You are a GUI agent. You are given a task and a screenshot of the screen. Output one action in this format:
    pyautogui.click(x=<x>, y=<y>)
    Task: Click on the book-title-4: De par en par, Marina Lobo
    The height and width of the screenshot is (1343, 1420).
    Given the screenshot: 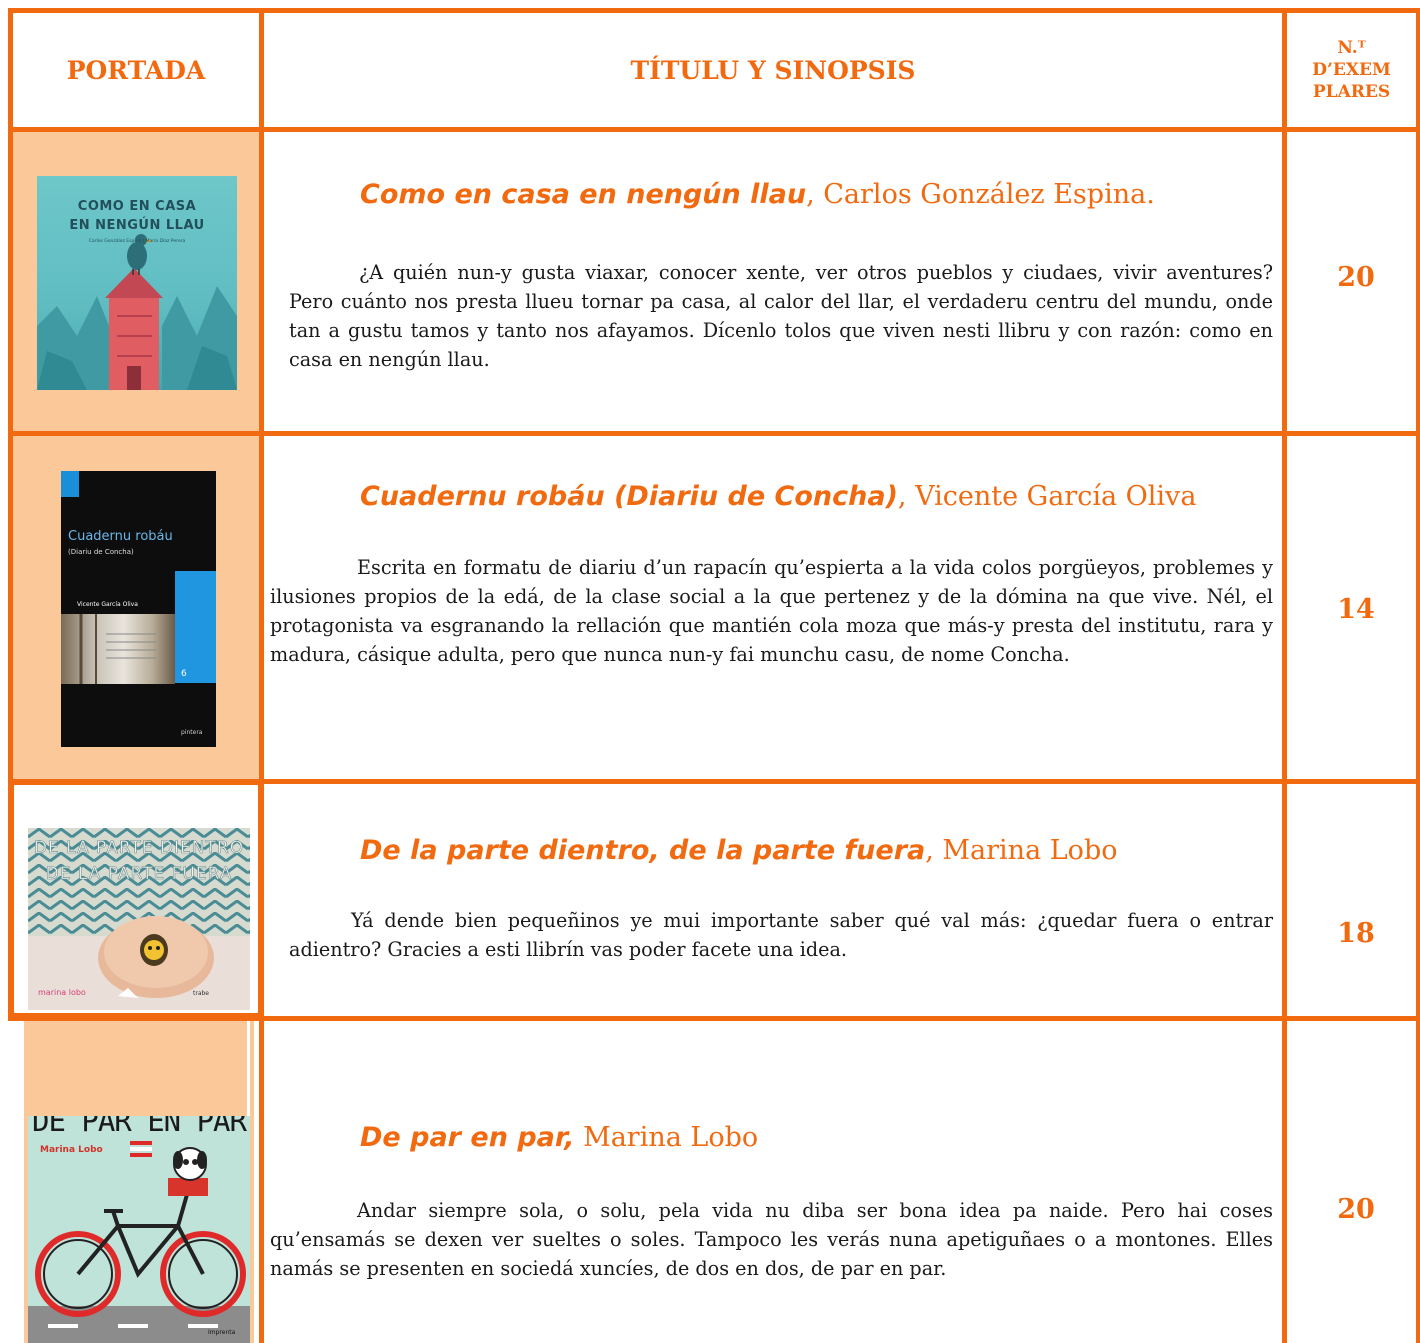 What is the action you would take?
    pyautogui.click(x=559, y=1138)
    